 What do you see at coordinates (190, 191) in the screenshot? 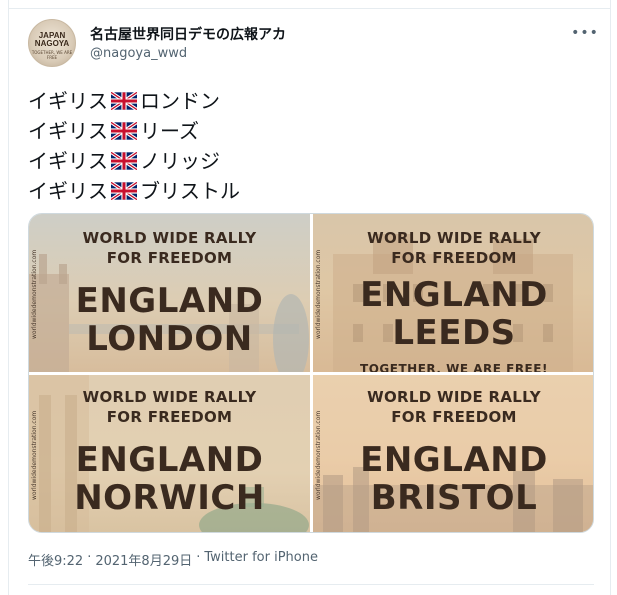
I see `city-text: ブリストル` at bounding box center [190, 191].